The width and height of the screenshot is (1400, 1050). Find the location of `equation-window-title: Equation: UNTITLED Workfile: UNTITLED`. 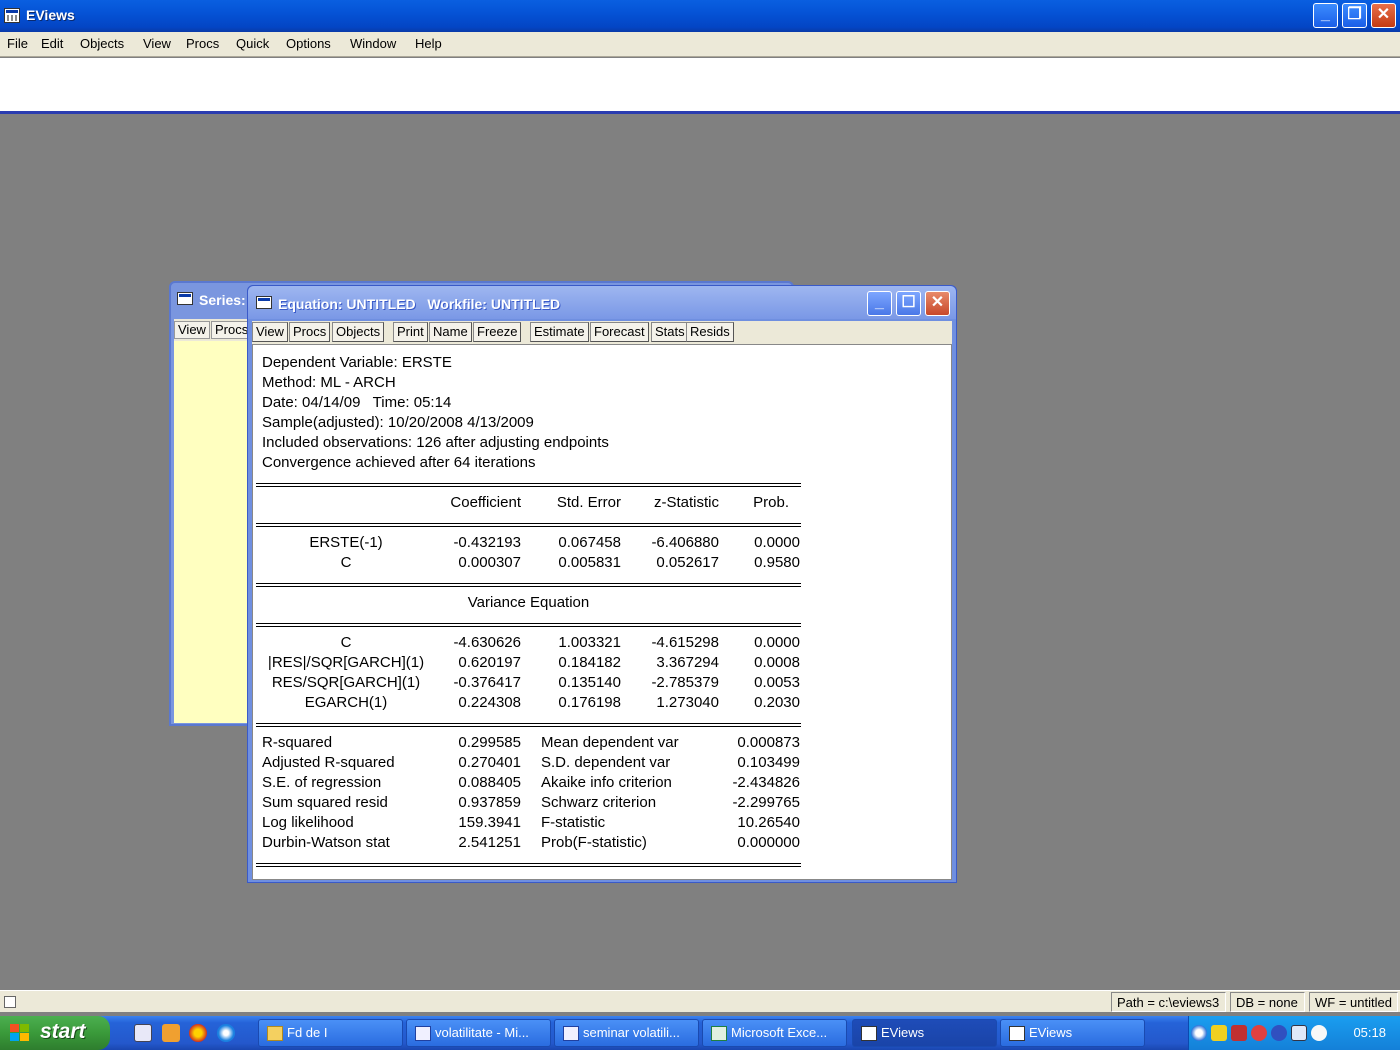

equation-window-title: Equation: UNTITLED Workfile: UNTITLED is located at coordinates (419, 304).